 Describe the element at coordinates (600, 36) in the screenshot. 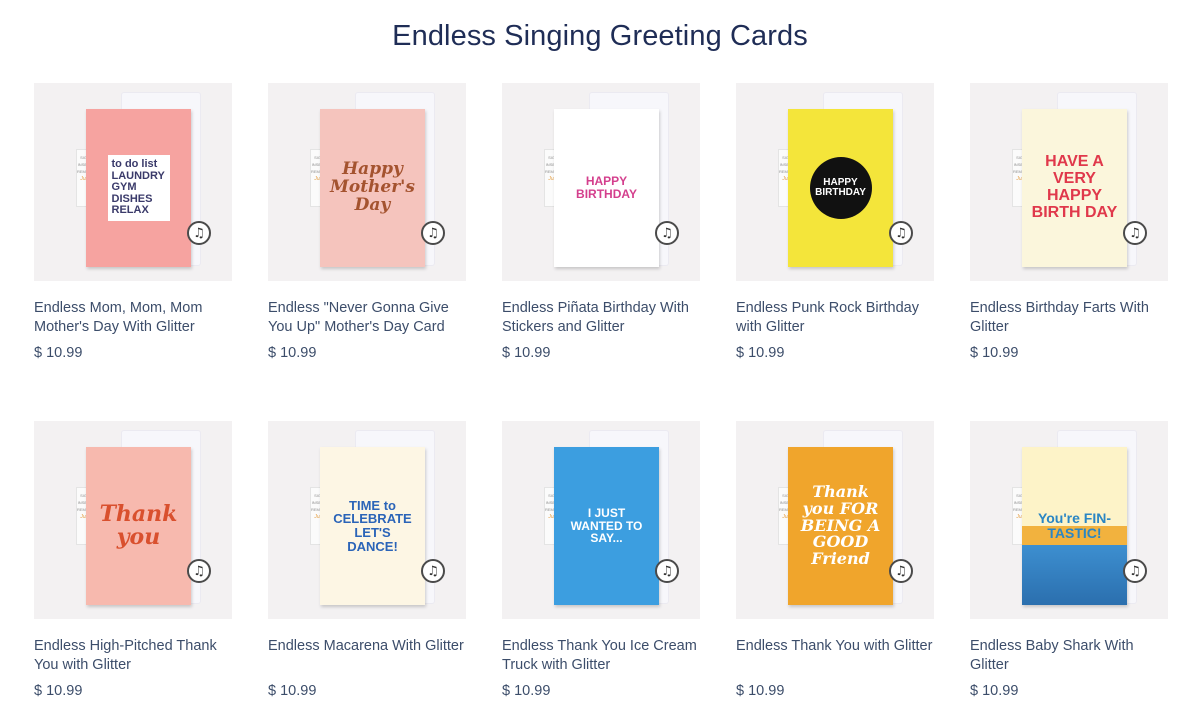

I see `page-title: Endless Singing Greeting Cards` at that location.